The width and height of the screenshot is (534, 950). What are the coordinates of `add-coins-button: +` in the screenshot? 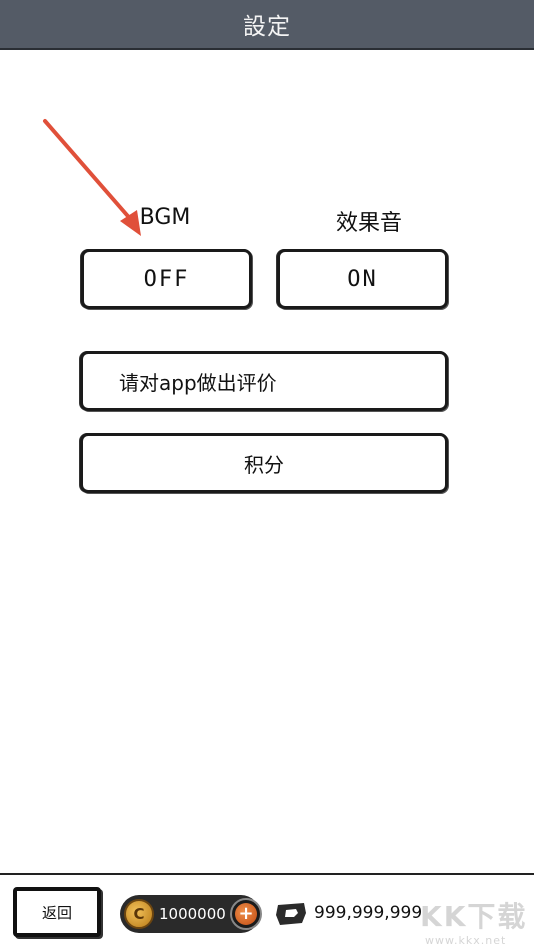 It's located at (246, 914).